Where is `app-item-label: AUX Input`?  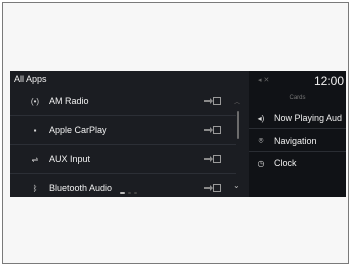 app-item-label: AUX Input is located at coordinates (70, 159).